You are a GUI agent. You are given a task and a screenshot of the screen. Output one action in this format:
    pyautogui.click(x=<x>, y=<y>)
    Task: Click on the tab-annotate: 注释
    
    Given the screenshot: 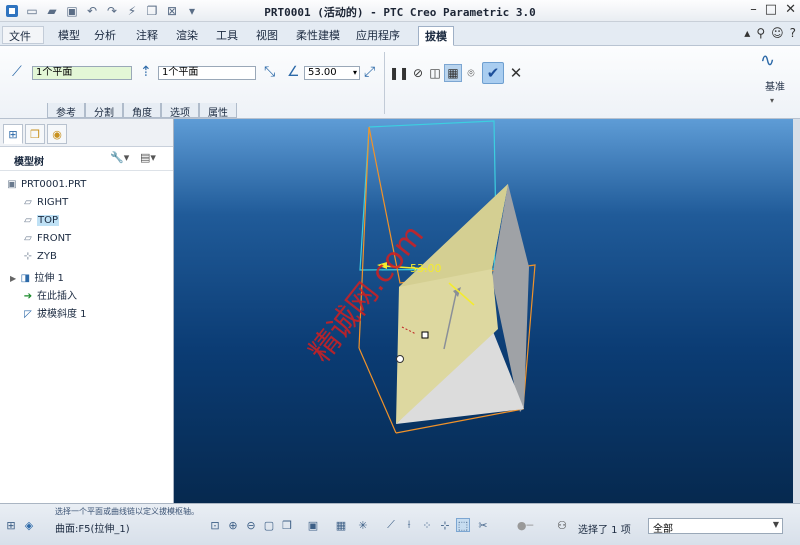 What is the action you would take?
    pyautogui.click(x=147, y=35)
    